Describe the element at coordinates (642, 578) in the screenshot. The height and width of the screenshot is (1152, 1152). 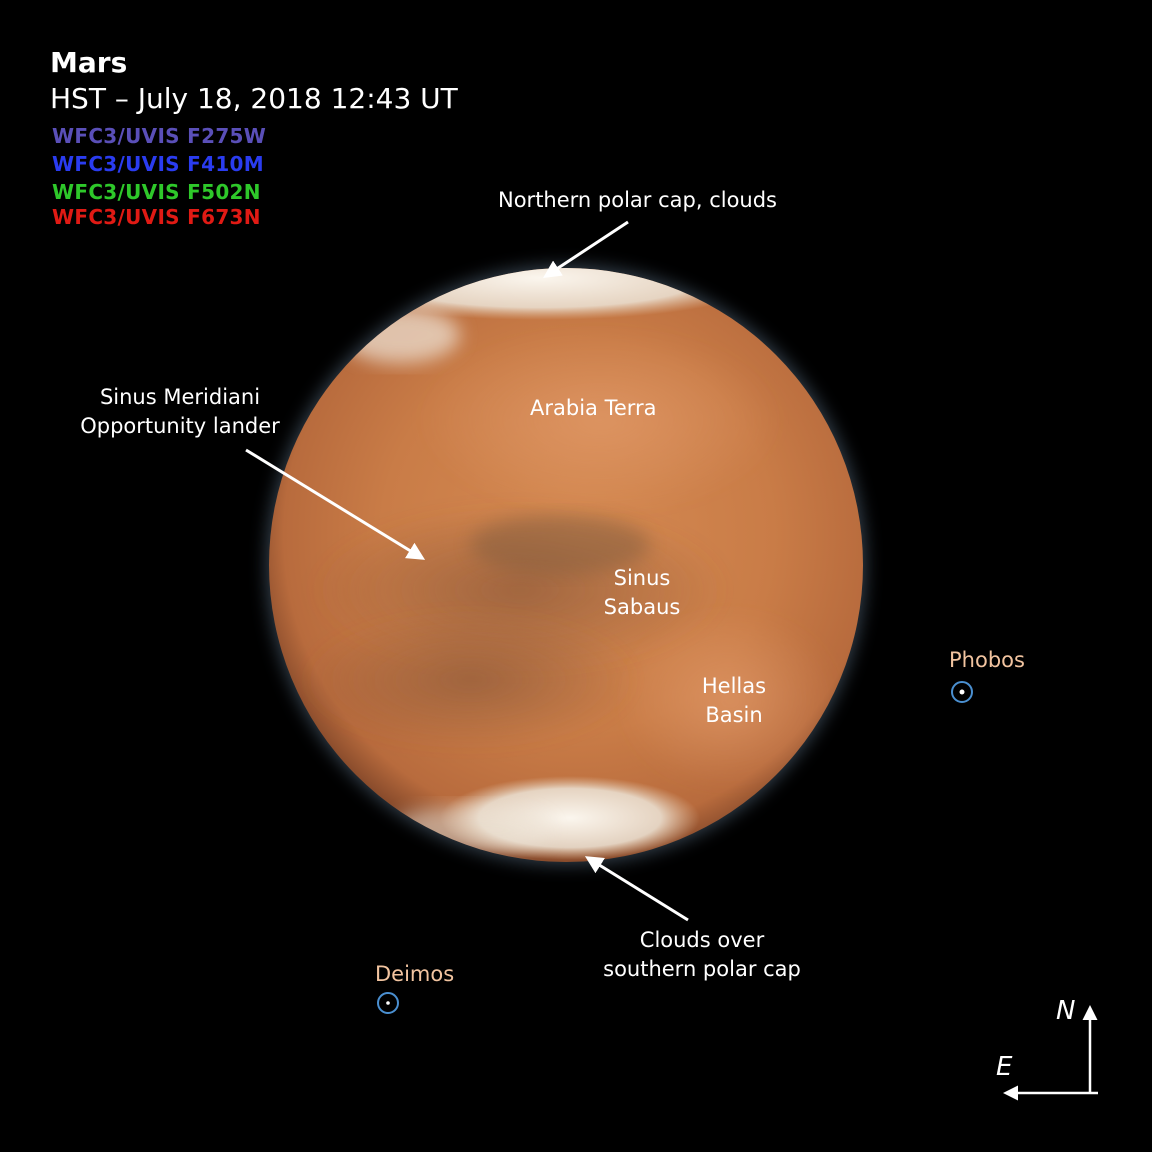
I see `sabaus-label-line1: Sinus` at that location.